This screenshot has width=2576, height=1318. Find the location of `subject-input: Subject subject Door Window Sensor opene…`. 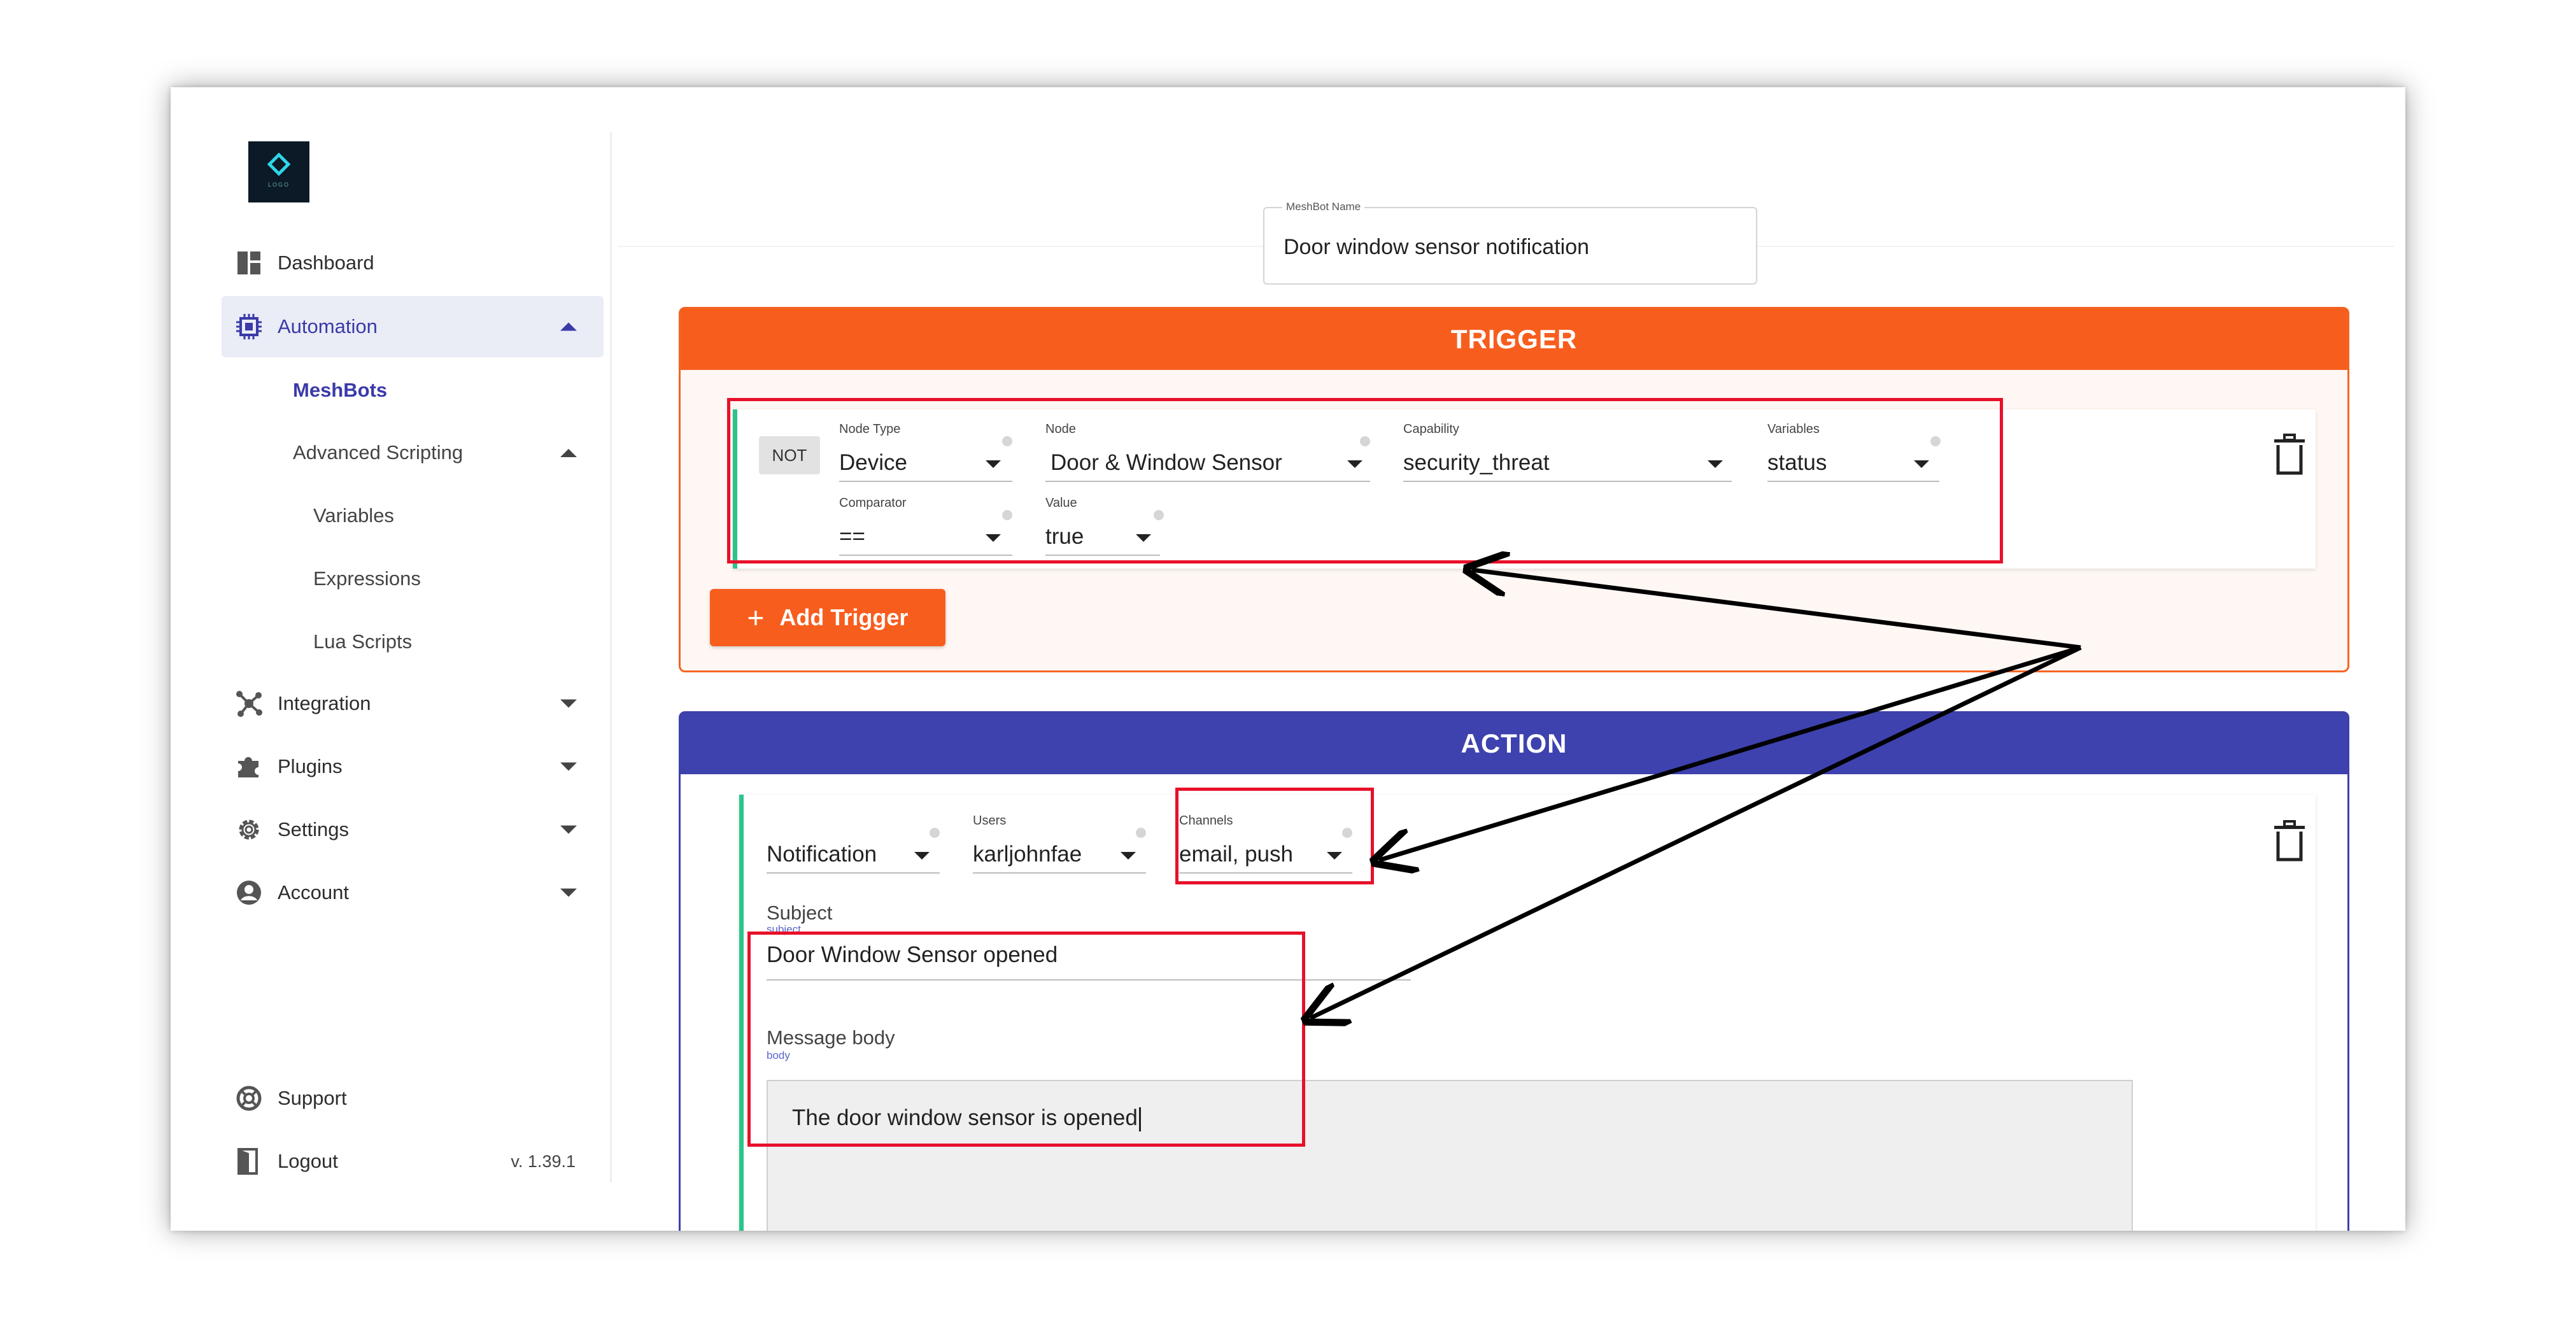

subject-input: Subject subject Door Window Sensor opene… is located at coordinates (1089, 943).